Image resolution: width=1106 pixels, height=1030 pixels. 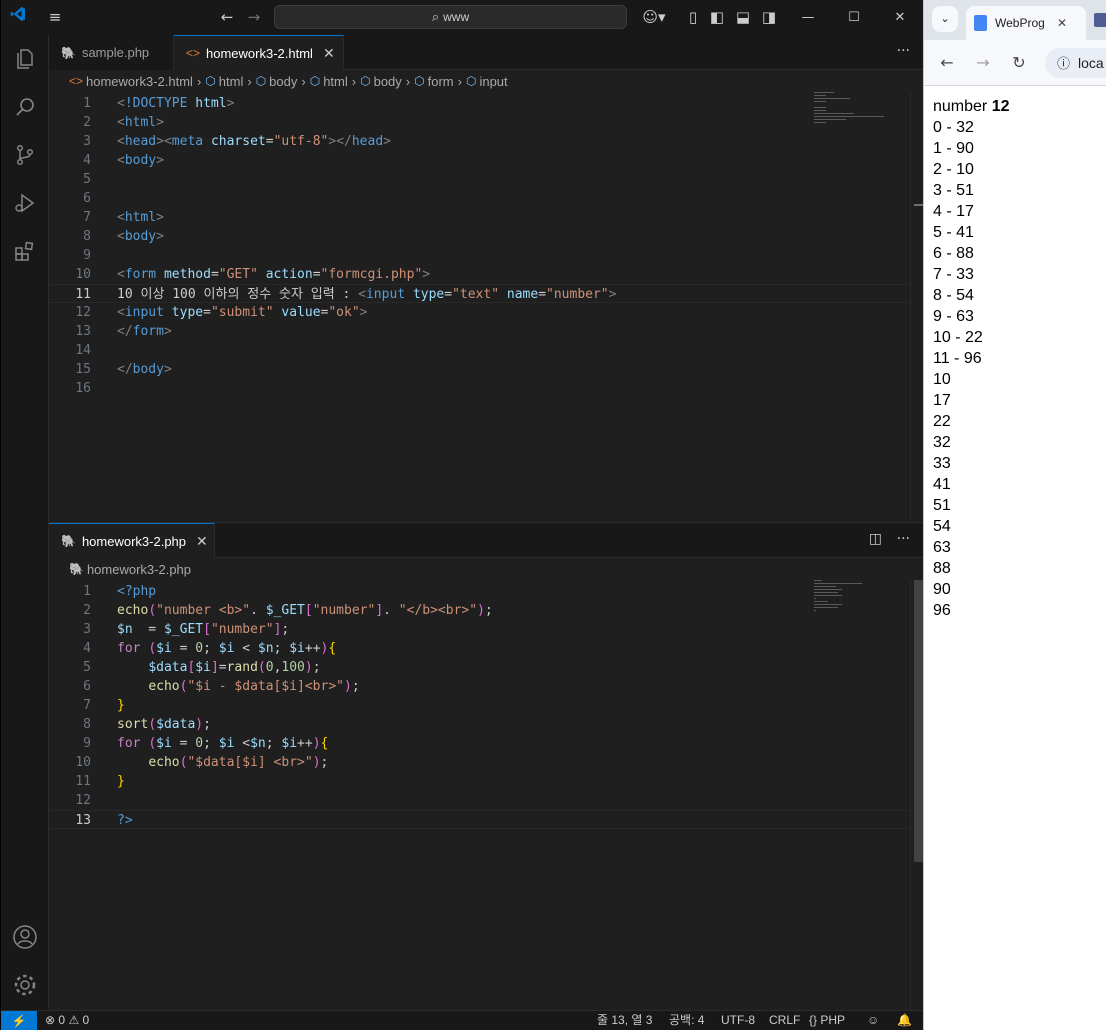 What do you see at coordinates (493, 81) in the screenshot?
I see `breadcrumb-item: input` at bounding box center [493, 81].